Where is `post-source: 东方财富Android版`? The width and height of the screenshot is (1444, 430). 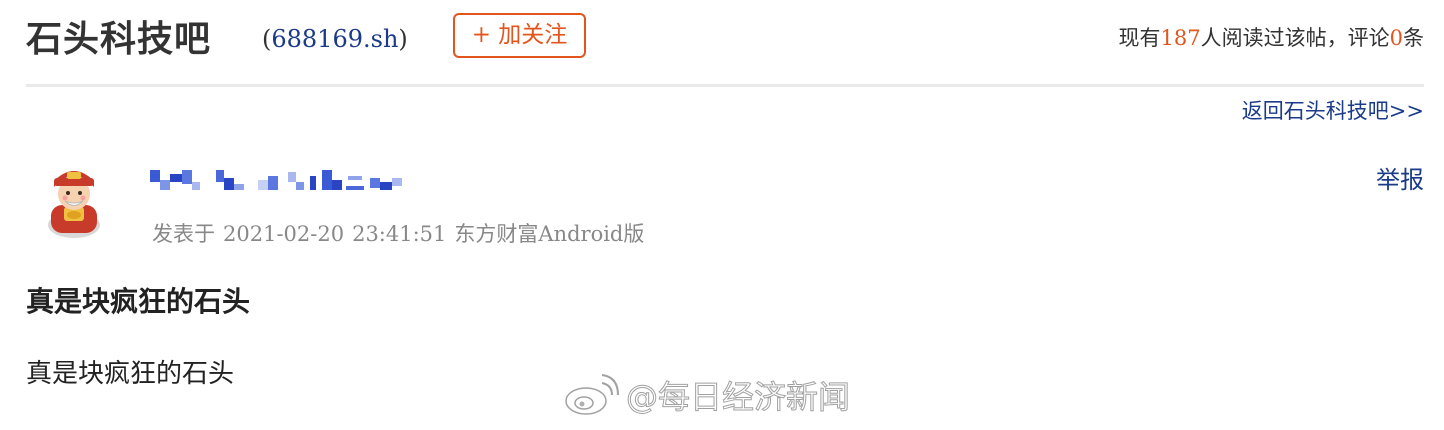
post-source: 东方财富Android版 is located at coordinates (549, 234).